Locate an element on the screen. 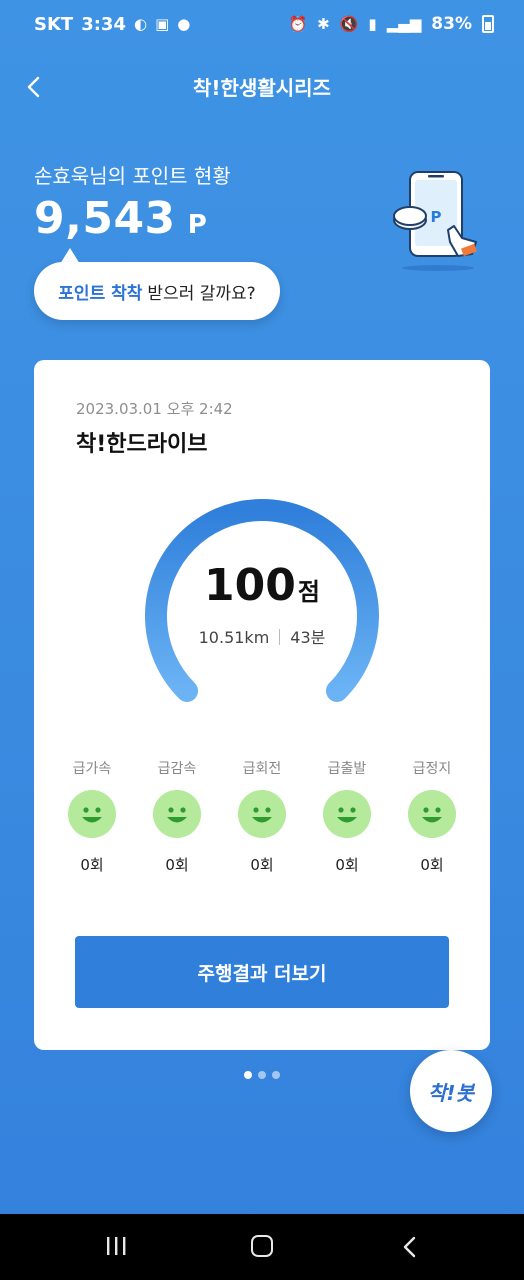  drive-datetime: 2023.03.01 오후 2:42 is located at coordinates (154, 409).